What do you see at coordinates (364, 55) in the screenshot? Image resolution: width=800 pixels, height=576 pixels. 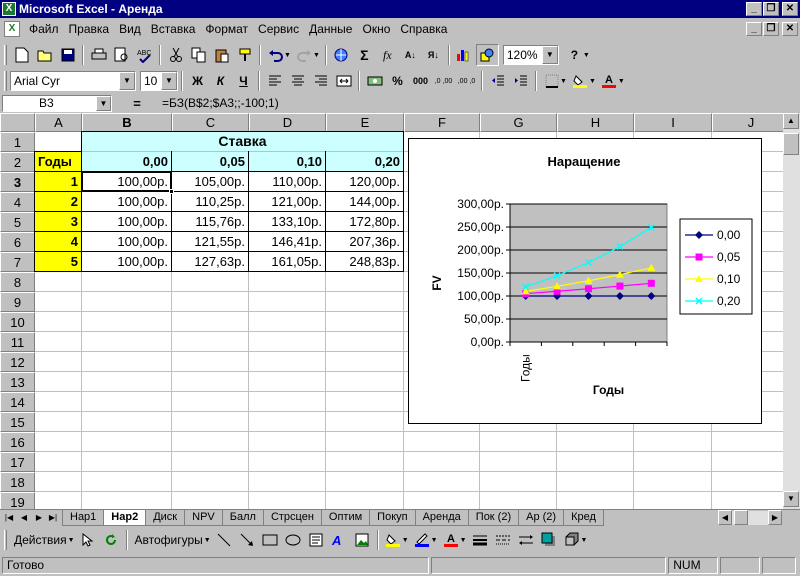 I see `autosum-icon: Σ` at bounding box center [364, 55].